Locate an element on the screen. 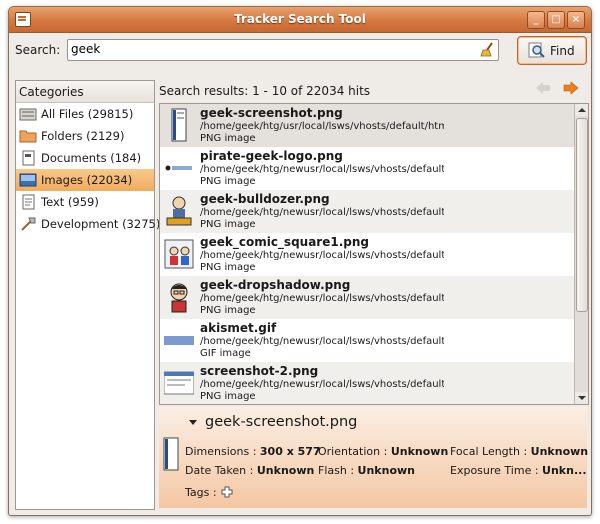  previous-page-icon is located at coordinates (543, 88).